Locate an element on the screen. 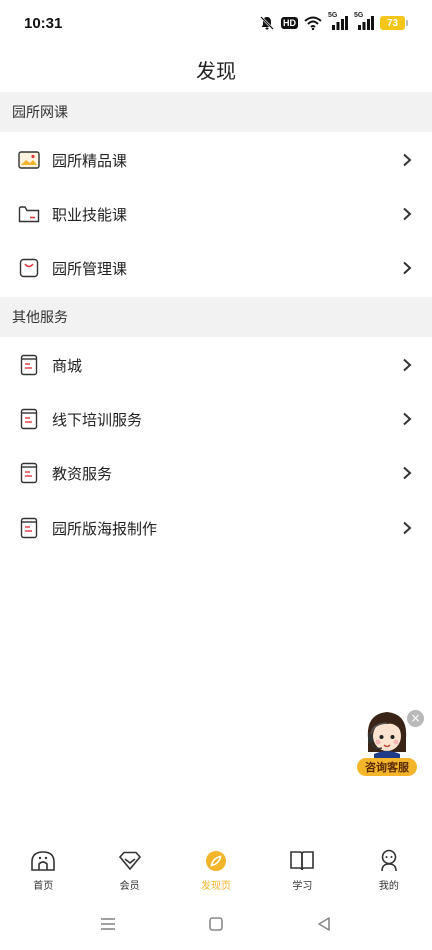  nav-label: 发现页 is located at coordinates (216, 886).